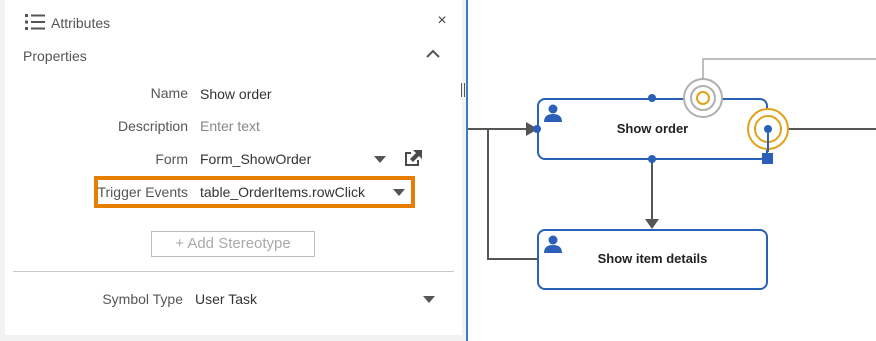  Describe the element at coordinates (442, 21) in the screenshot. I see `close-icon: ×` at that location.